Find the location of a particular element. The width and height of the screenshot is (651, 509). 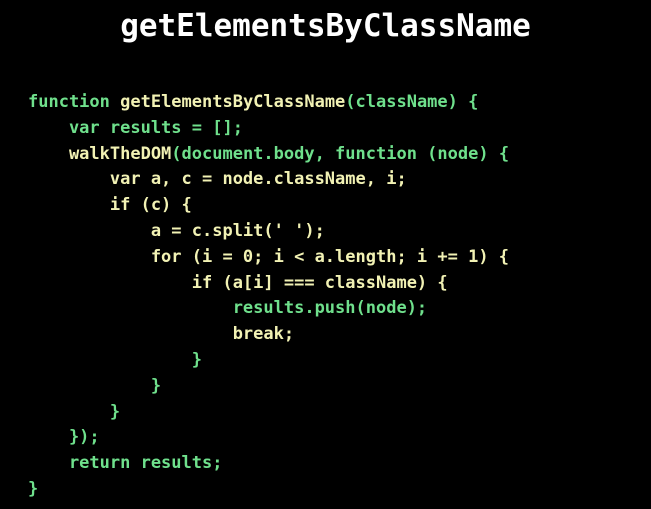

code-token: if (c) { is located at coordinates (110, 205).